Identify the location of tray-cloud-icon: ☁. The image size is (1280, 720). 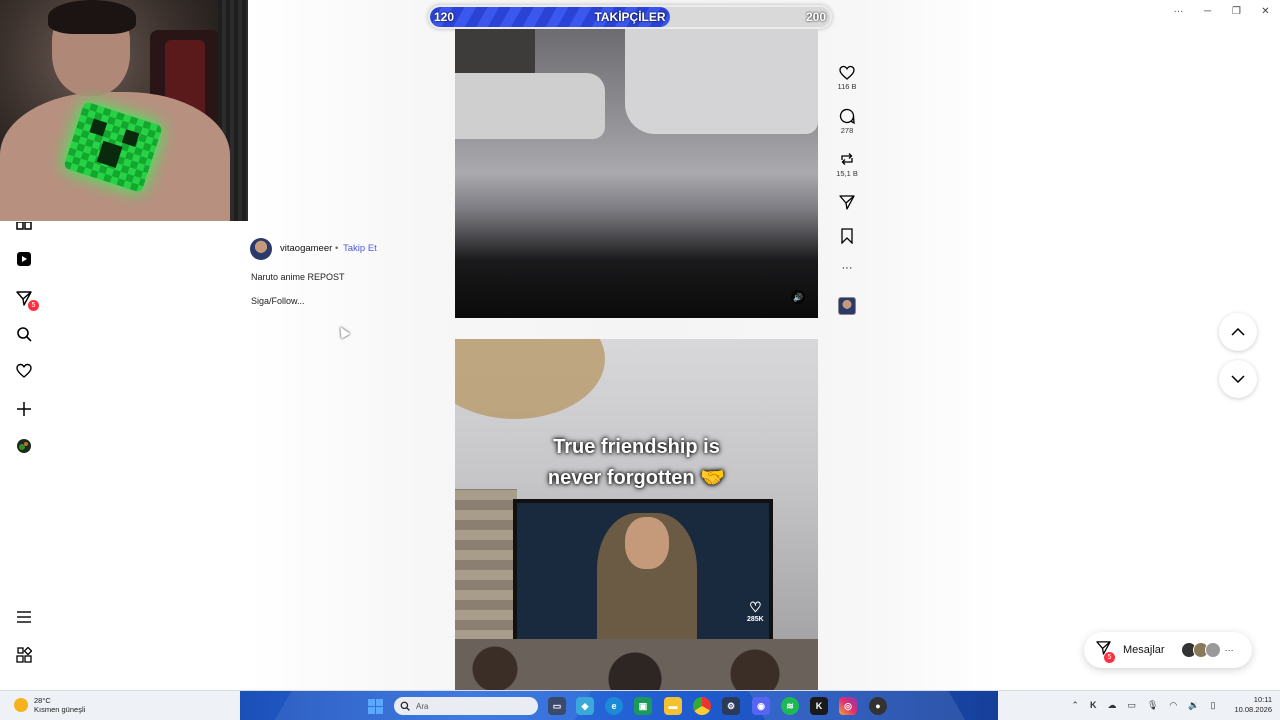
(1111, 705).